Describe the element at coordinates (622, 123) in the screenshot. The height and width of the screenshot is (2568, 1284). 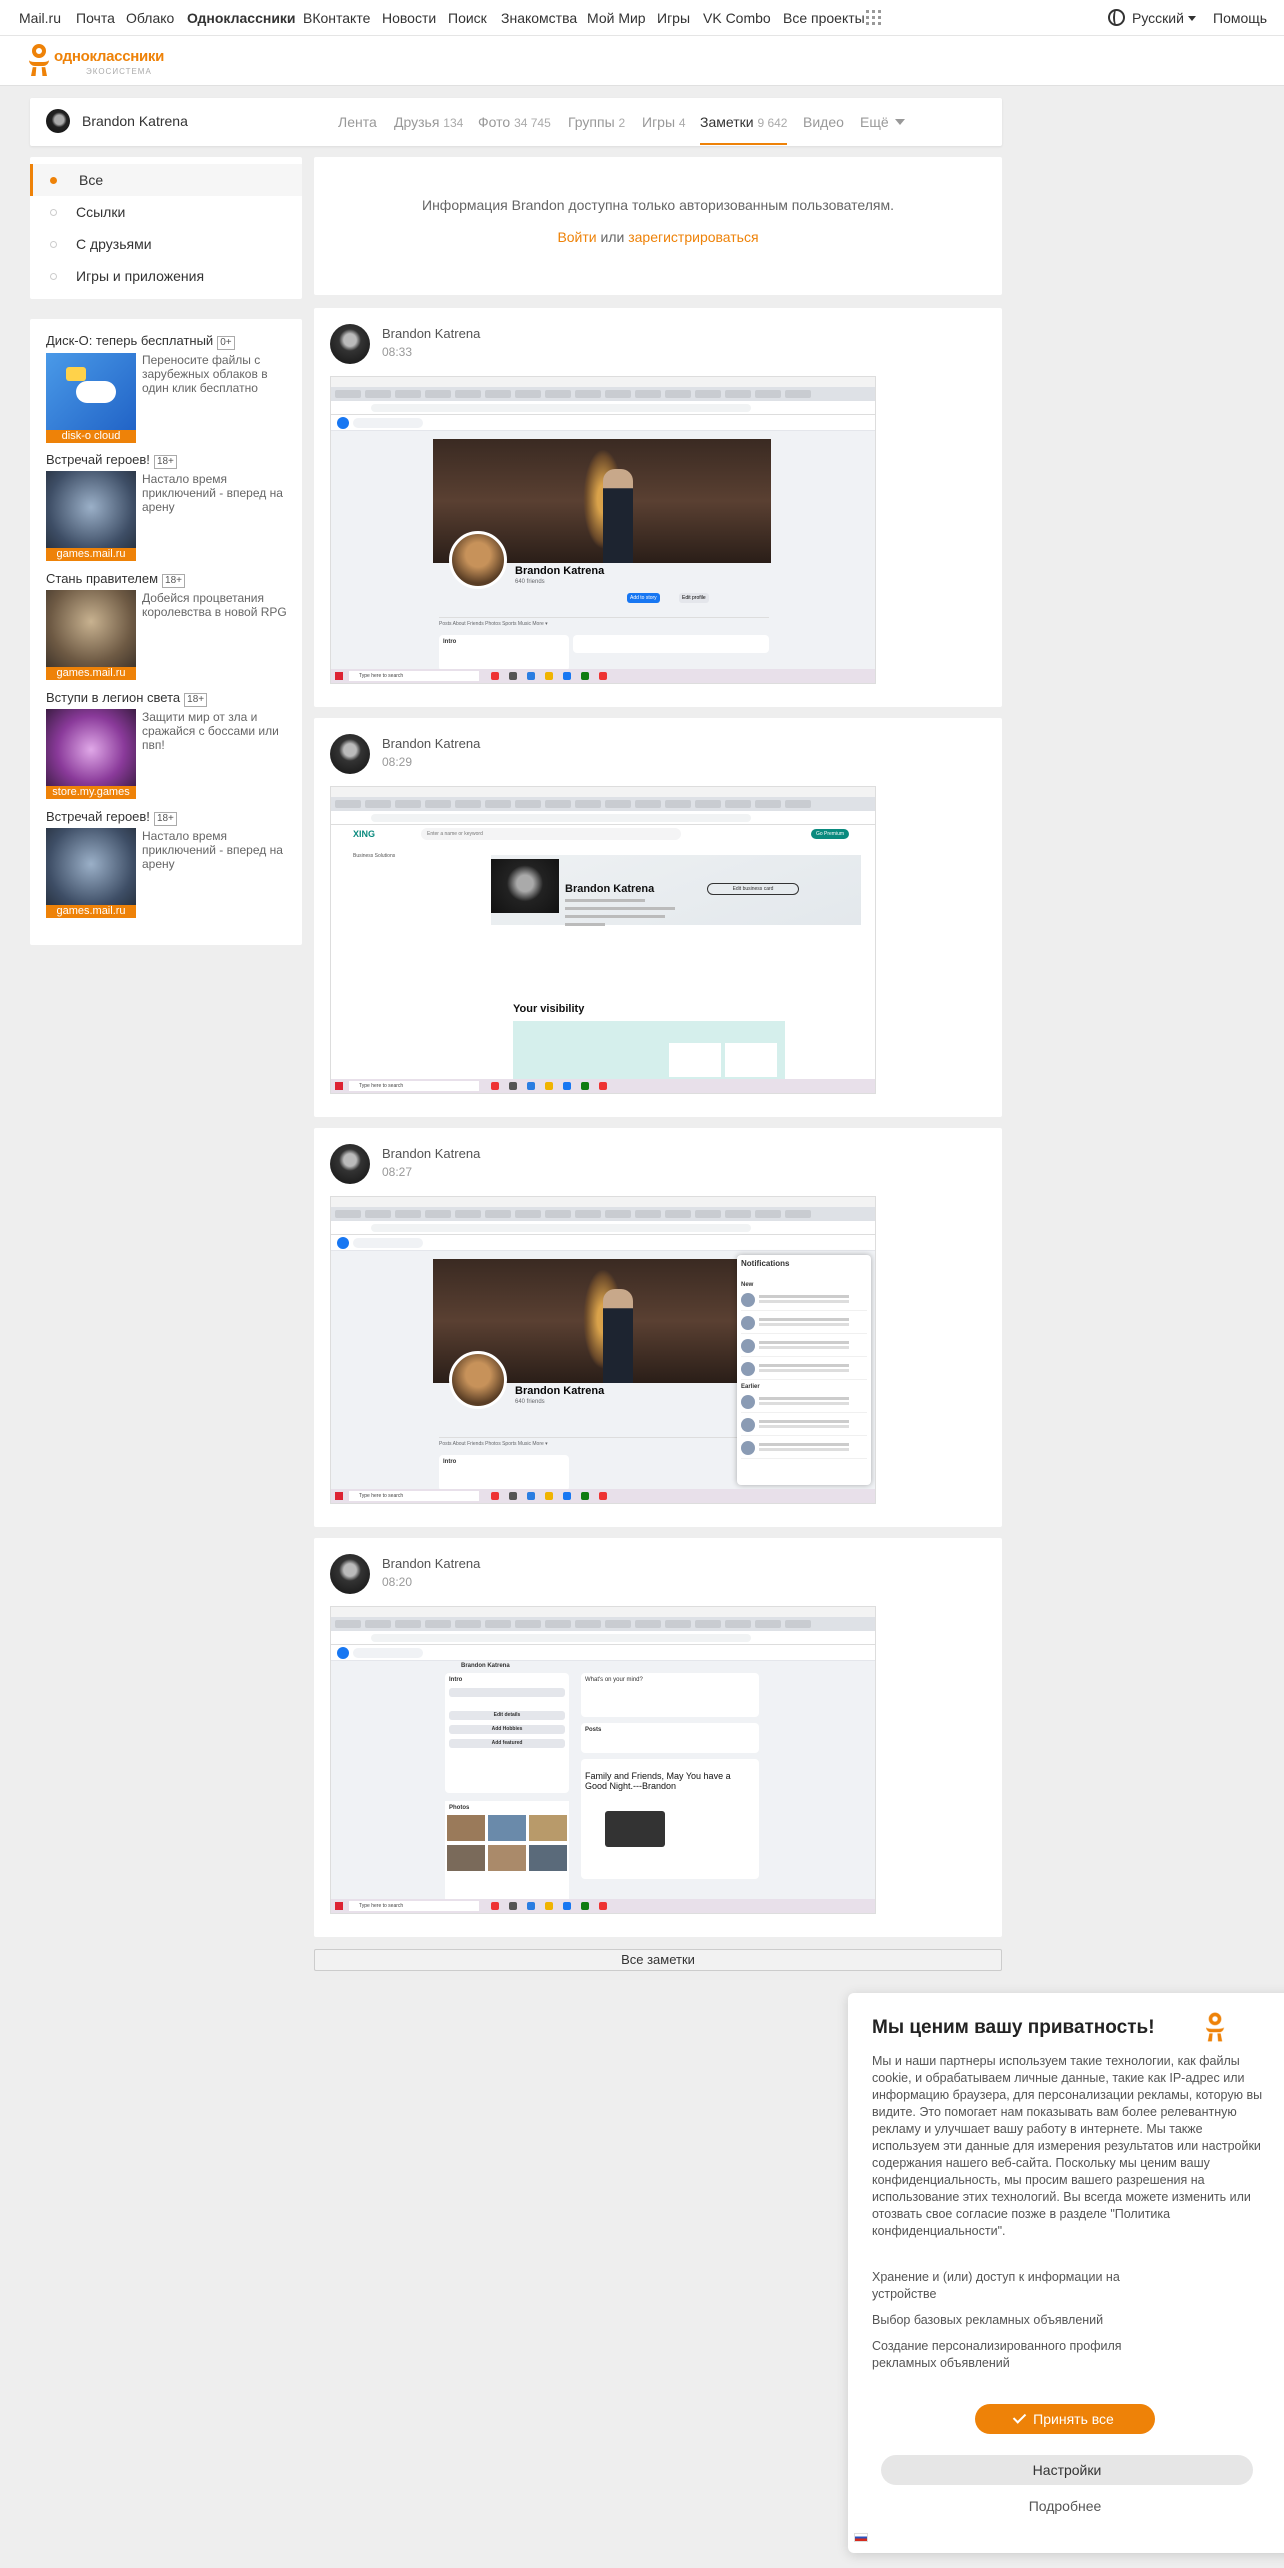
I see `tab-count: 2` at that location.